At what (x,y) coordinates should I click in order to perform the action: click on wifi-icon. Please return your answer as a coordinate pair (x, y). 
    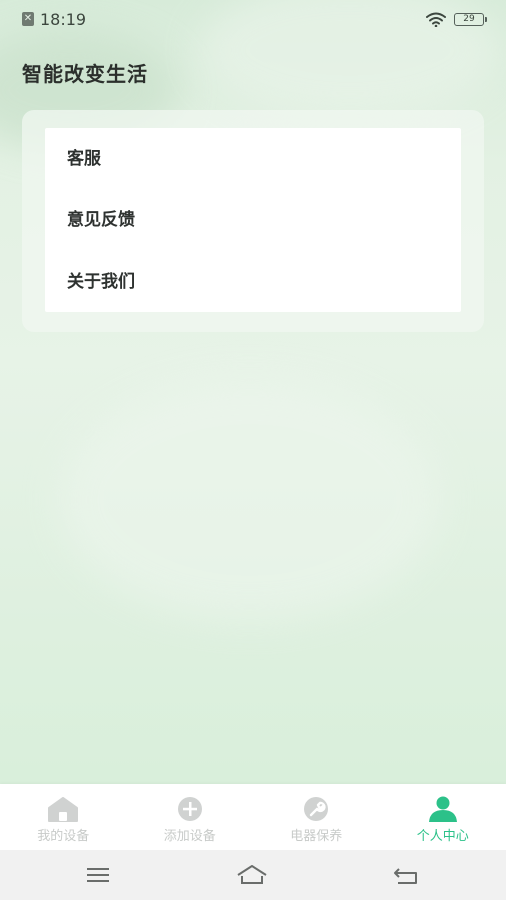
    Looking at the image, I should click on (436, 19).